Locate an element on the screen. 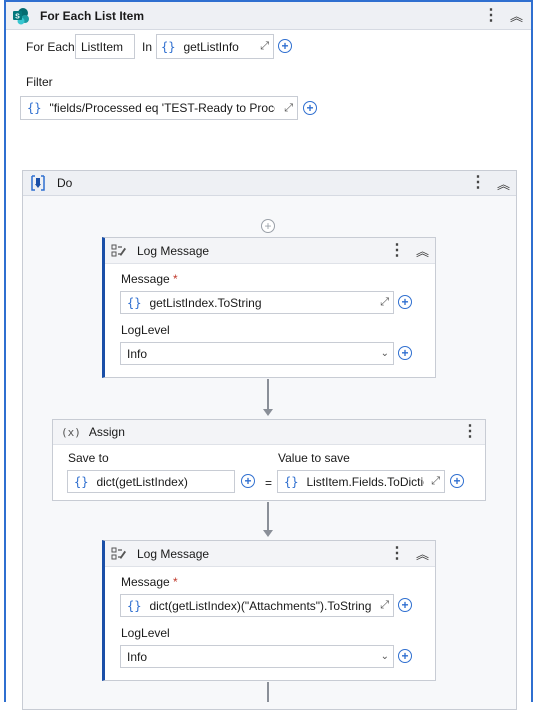 Image resolution: width=537 pixels, height=710 pixels. in-label: In is located at coordinates (147, 47).